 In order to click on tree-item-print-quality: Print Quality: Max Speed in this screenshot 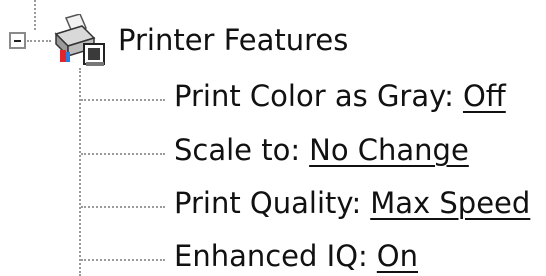, I will do `click(352, 203)`.